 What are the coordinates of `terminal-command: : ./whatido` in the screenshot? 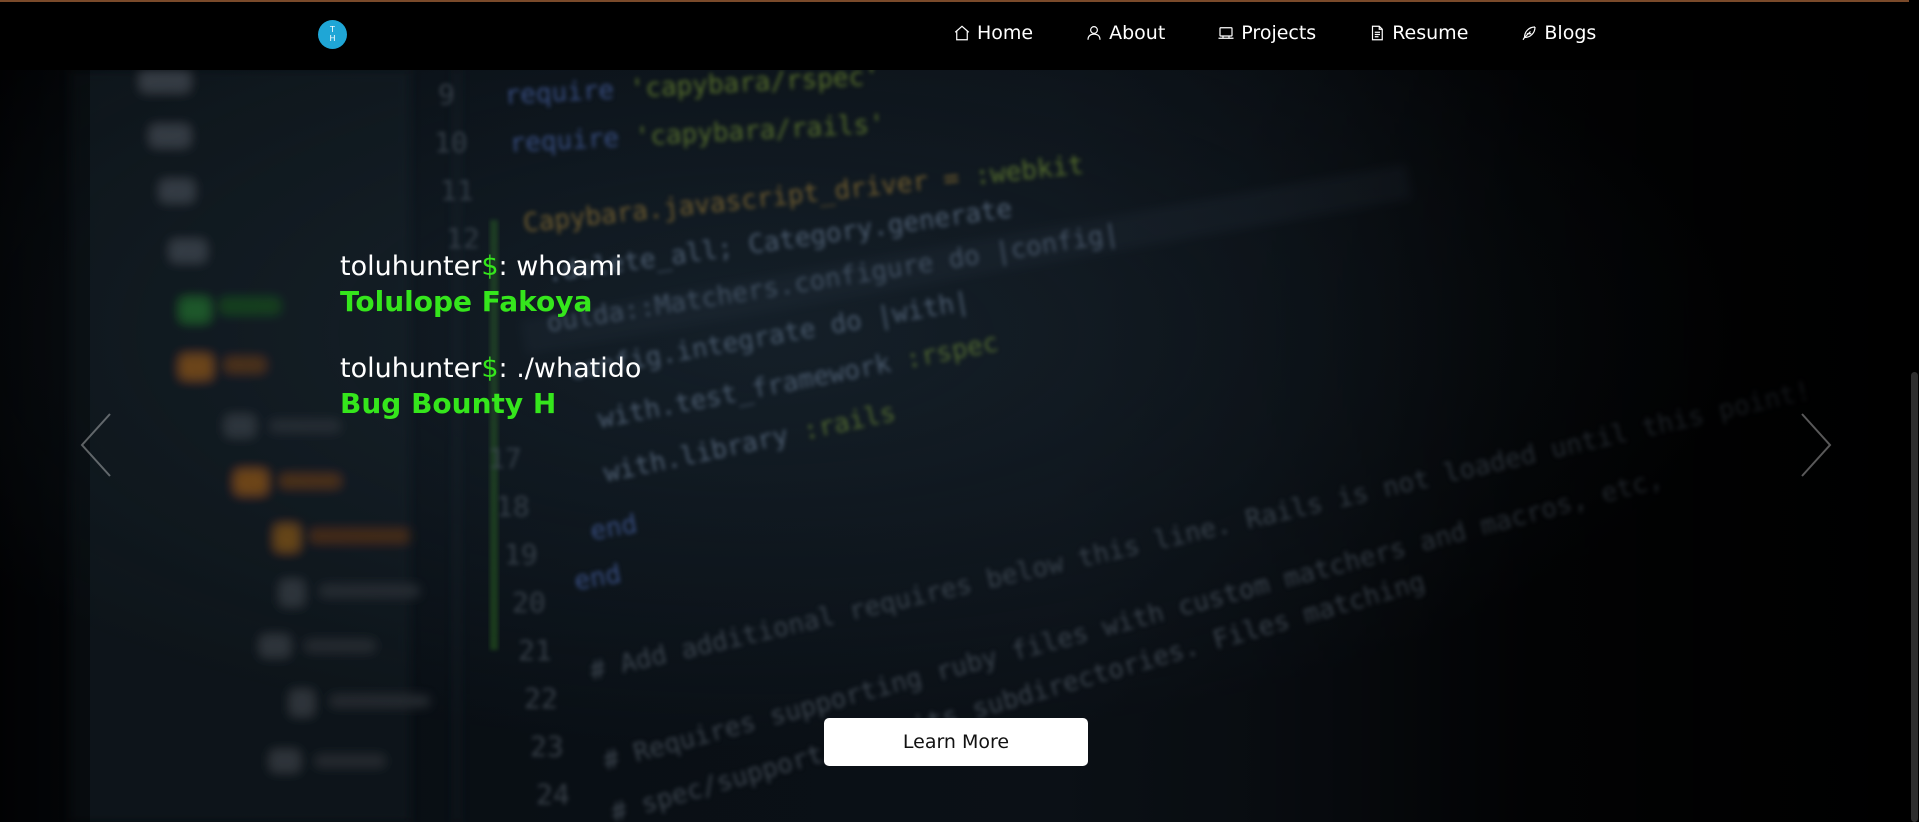 It's located at (570, 368).